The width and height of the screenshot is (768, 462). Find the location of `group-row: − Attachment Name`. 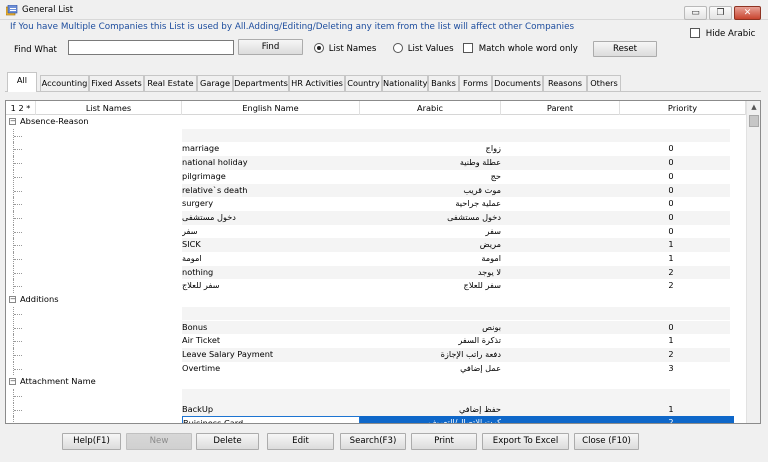

group-row: − Attachment Name is located at coordinates (376, 382).